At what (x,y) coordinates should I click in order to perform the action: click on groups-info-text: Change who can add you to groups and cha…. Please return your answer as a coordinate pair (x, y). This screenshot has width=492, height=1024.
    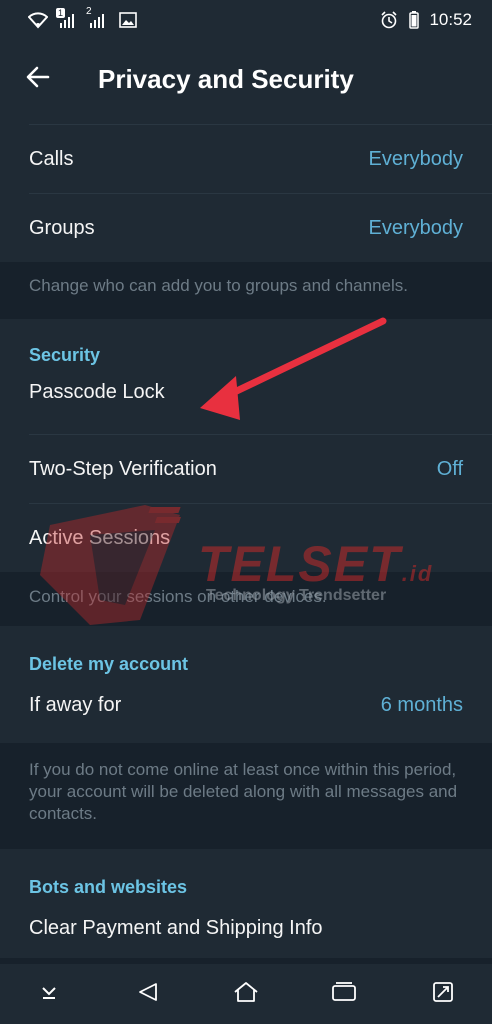
    Looking at the image, I should click on (246, 290).